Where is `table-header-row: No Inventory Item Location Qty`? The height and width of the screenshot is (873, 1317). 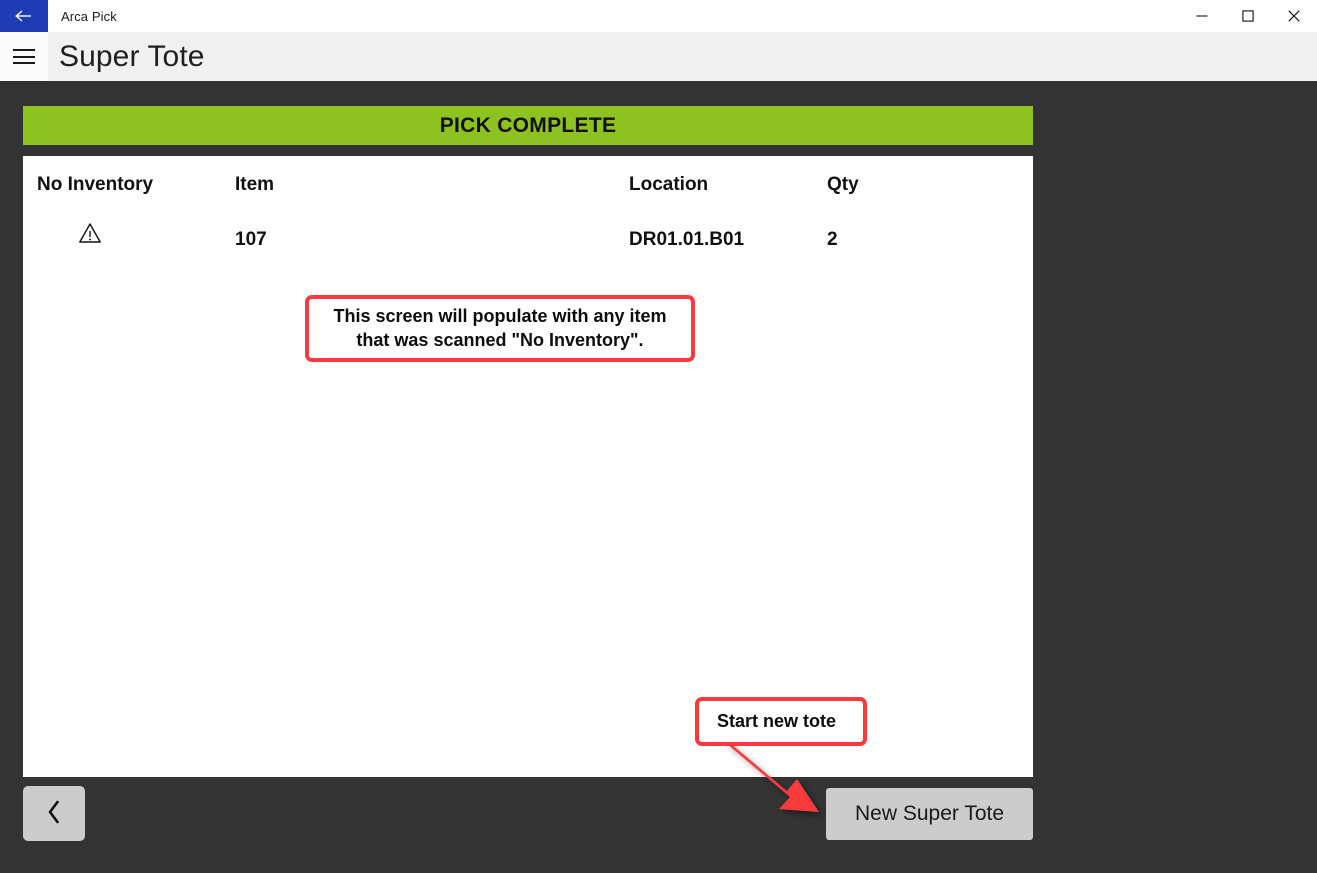
table-header-row: No Inventory Item Location Qty is located at coordinates (528, 183).